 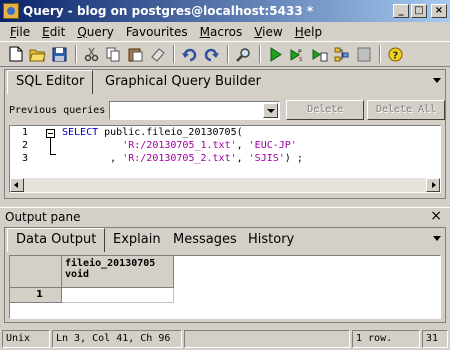 What do you see at coordinates (225, 54) in the screenshot?
I see `toolbar: PS ?` at bounding box center [225, 54].